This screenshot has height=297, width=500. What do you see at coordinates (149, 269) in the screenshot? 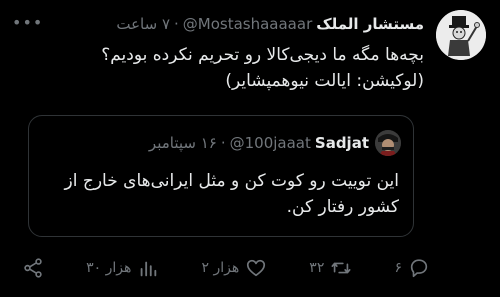
I see `views-icon` at bounding box center [149, 269].